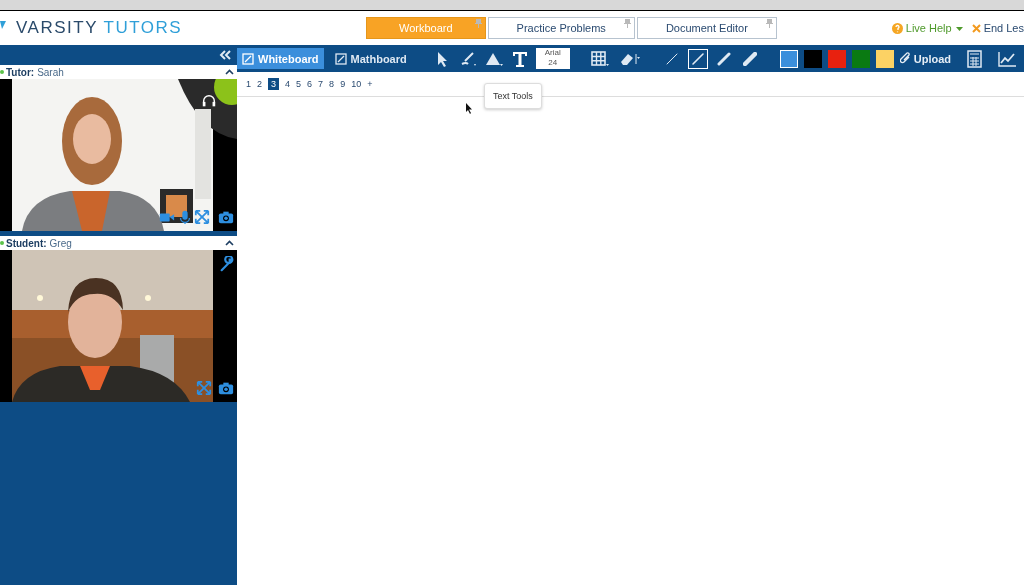  I want to click on help-icon, so click(897, 28).